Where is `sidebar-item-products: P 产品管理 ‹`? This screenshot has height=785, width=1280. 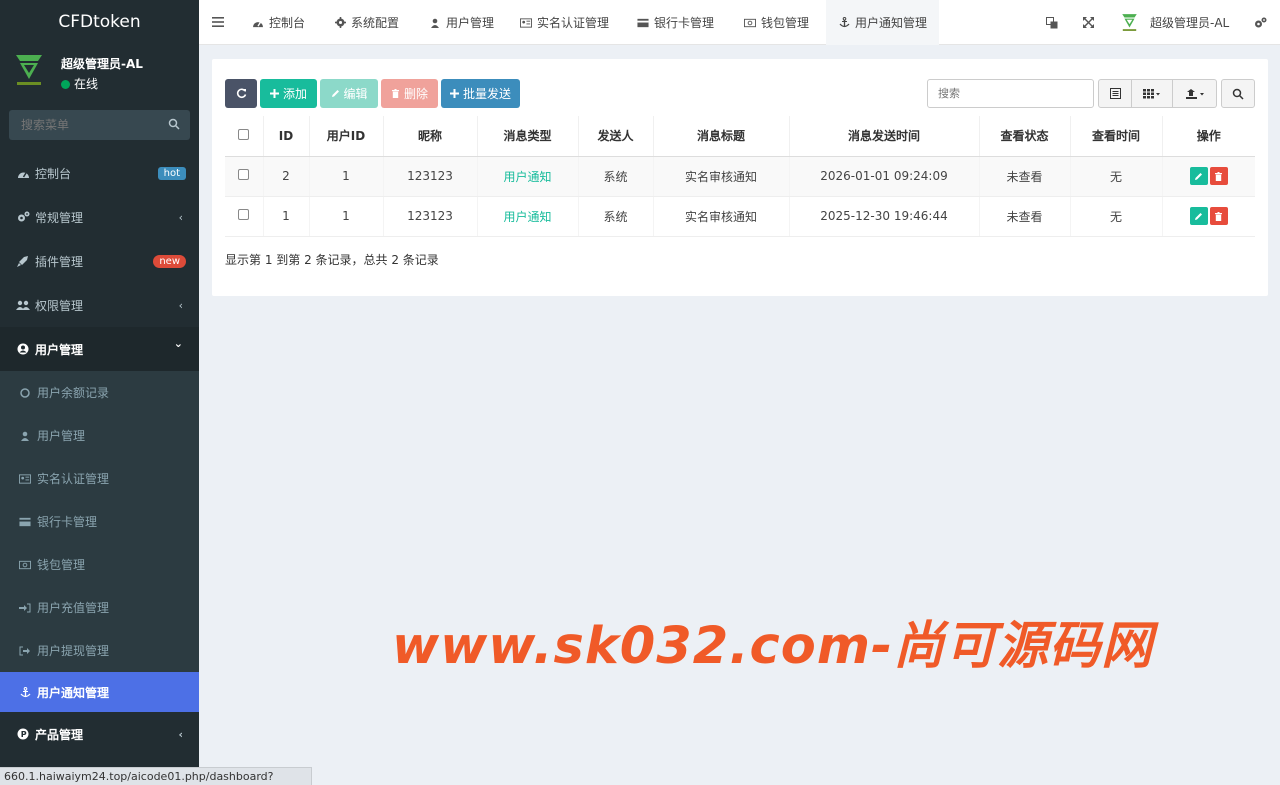
sidebar-item-products: P 产品管理 ‹ is located at coordinates (99, 734).